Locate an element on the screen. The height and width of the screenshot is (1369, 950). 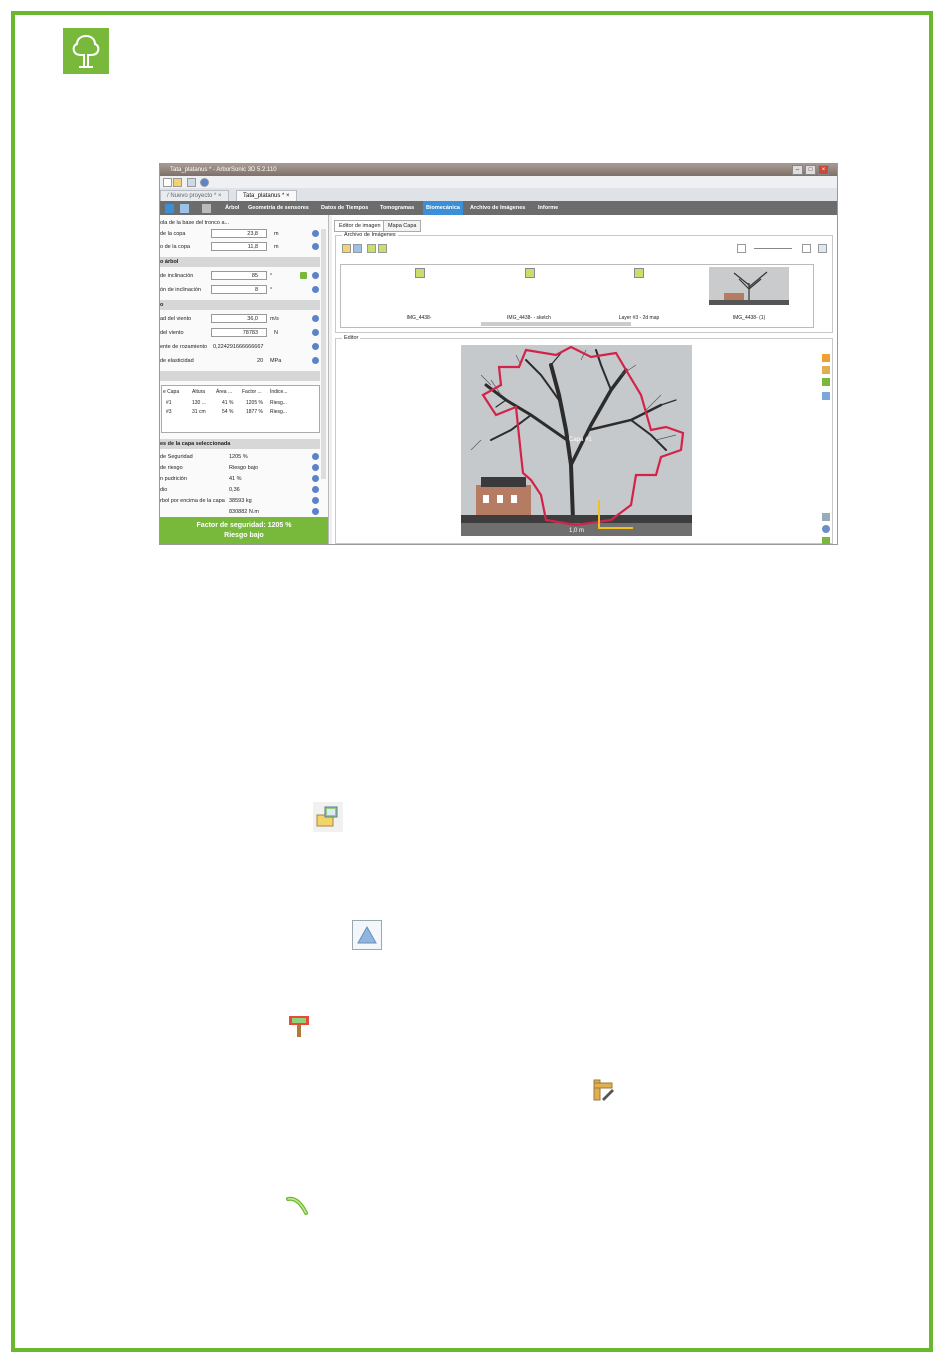
eye-icon is located at coordinates (826, 529).